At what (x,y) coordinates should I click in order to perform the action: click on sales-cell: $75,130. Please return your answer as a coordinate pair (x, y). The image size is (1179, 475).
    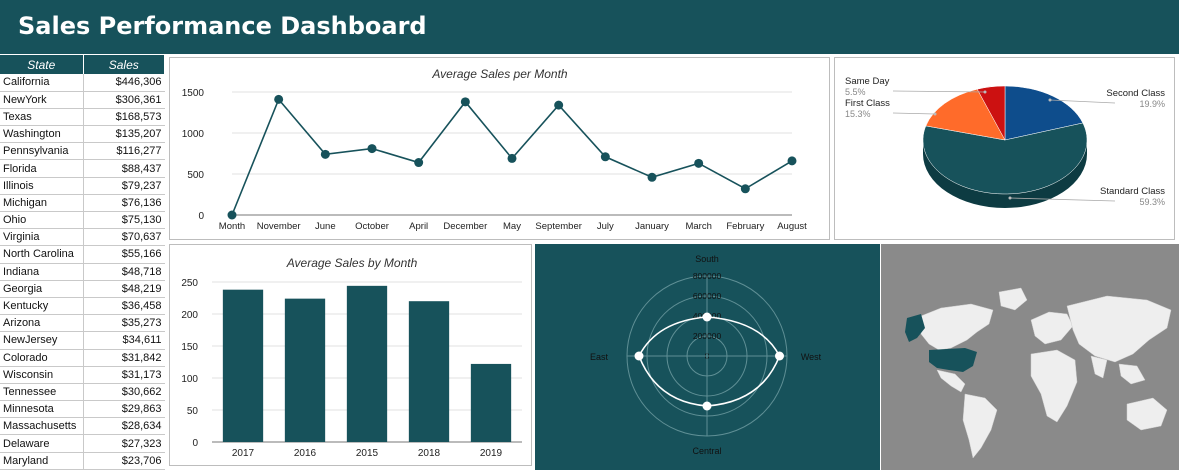
    Looking at the image, I should click on (123, 220).